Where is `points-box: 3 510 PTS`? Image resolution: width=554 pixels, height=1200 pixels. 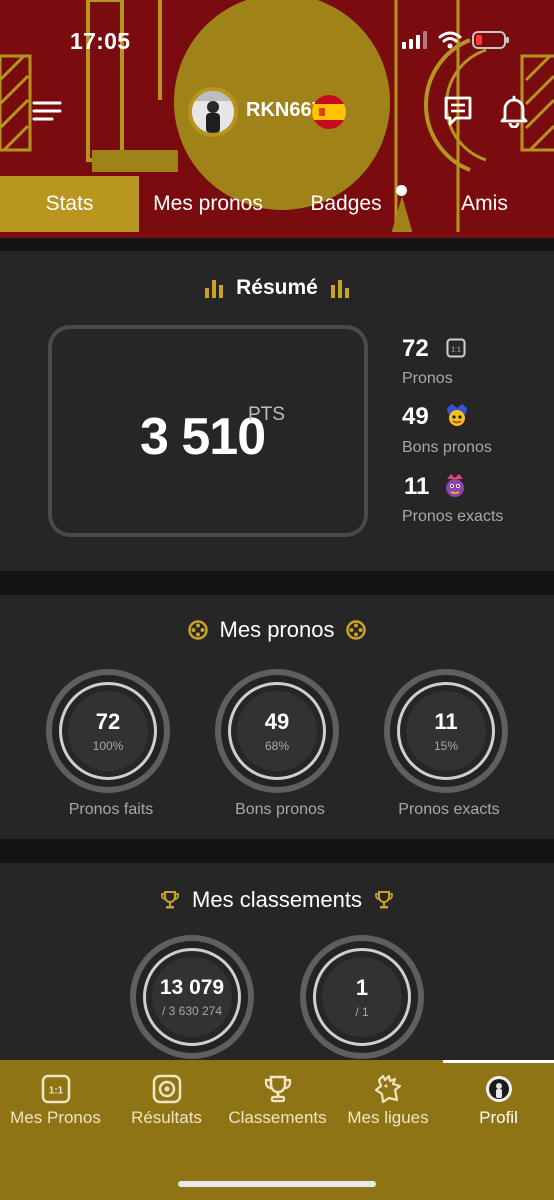 points-box: 3 510 PTS is located at coordinates (208, 431).